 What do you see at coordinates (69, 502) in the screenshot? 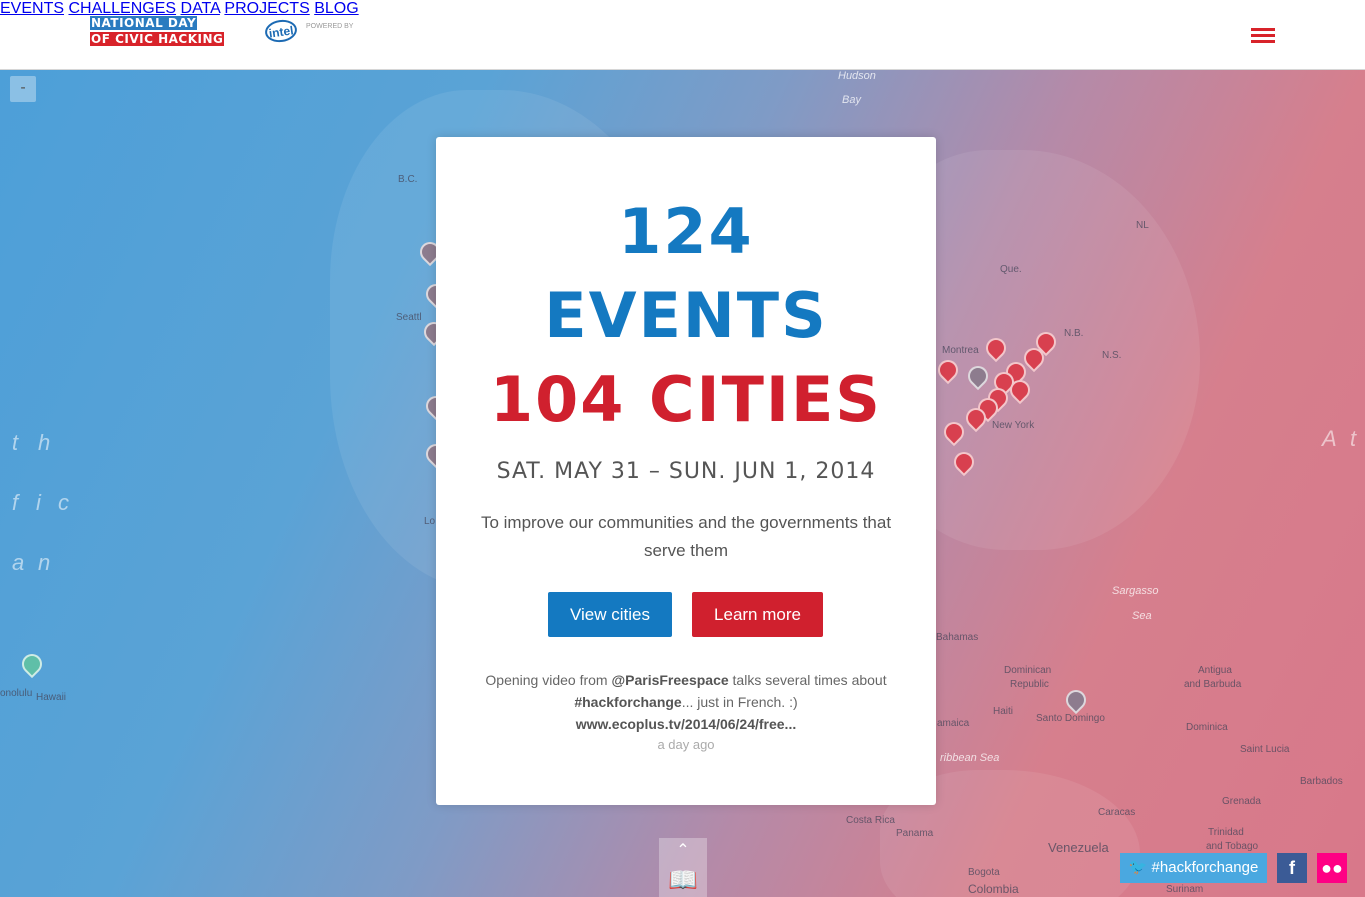
I see `ocean-label: c` at bounding box center [69, 502].